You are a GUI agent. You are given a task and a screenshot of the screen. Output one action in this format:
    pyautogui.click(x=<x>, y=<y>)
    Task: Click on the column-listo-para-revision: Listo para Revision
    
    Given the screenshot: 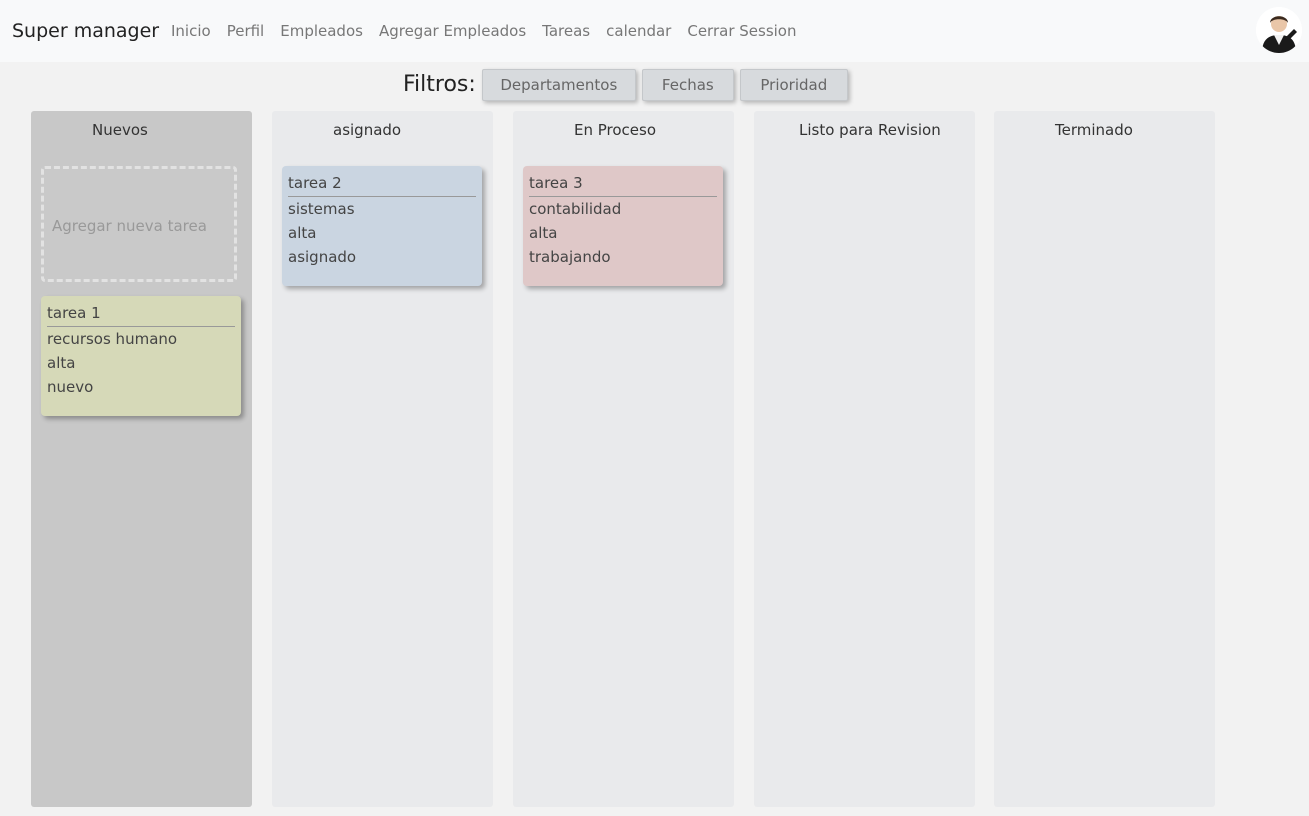 What is the action you would take?
    pyautogui.click(x=864, y=459)
    